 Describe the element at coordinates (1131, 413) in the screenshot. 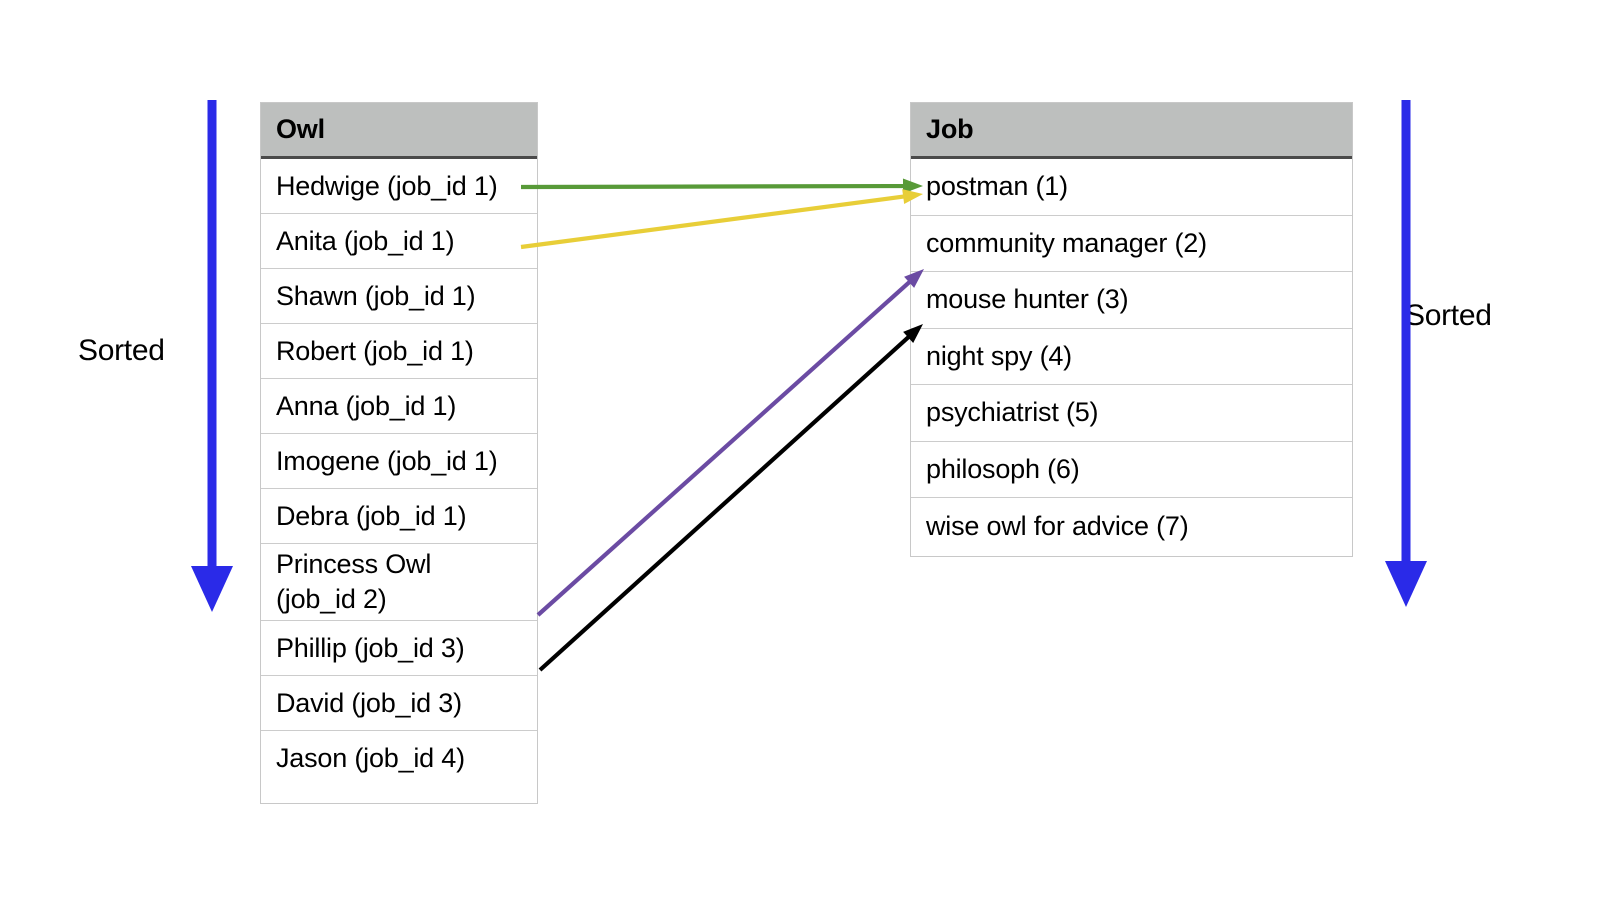

I see `table-row: psychiatrist (5)` at that location.